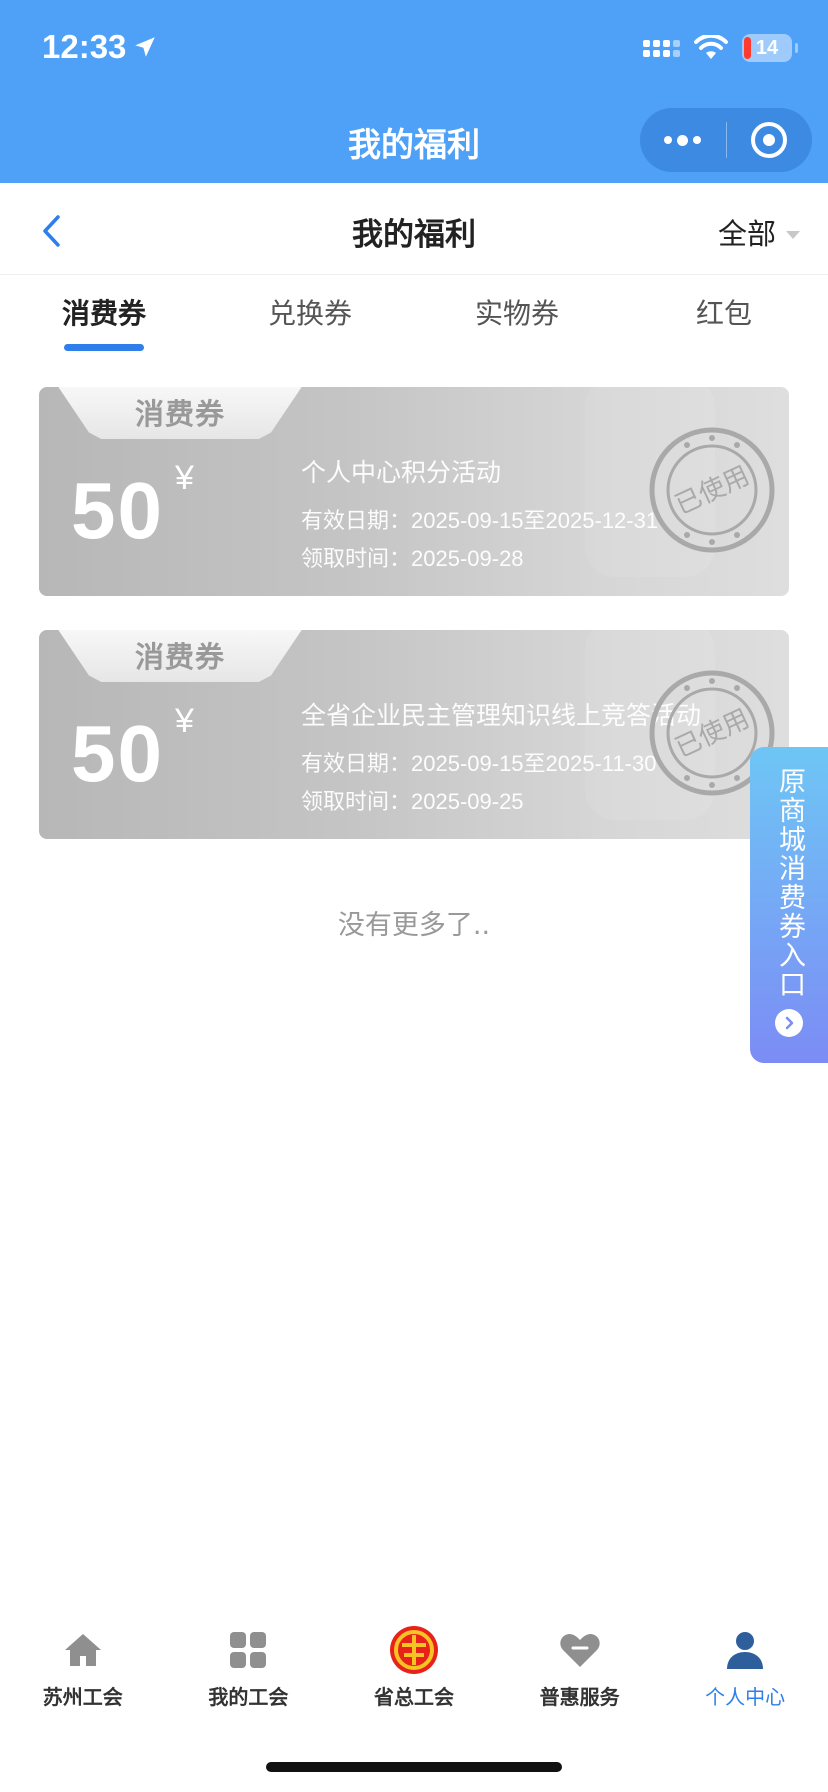 The width and height of the screenshot is (828, 1792). I want to click on bottom-tab-bar: 苏州工会 我的工会 省总工会 普惠服务 个人中心, so click(414, 1675).